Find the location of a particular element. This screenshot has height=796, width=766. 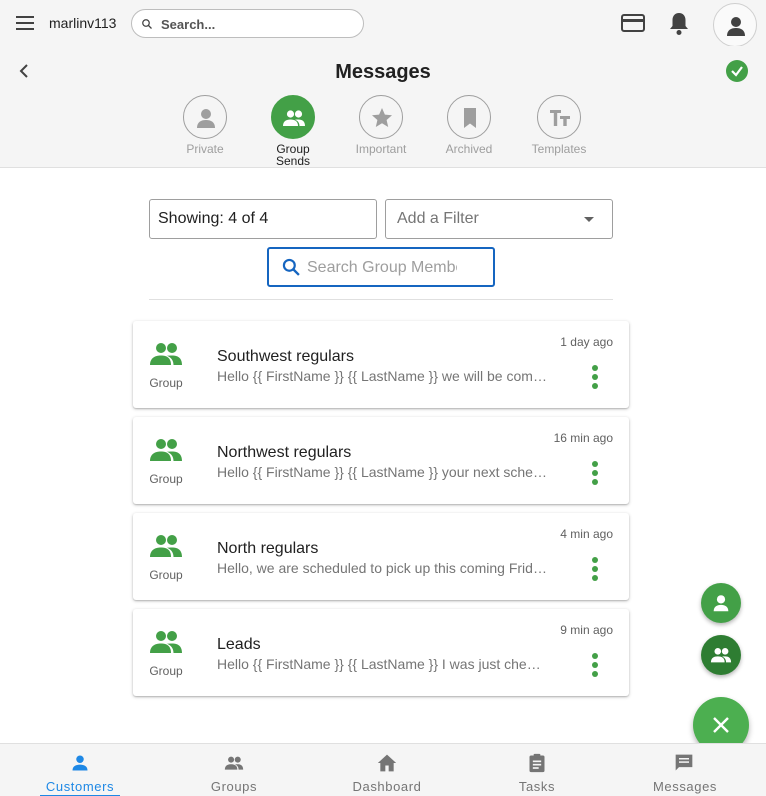

add-filter-select: Add a Filter is located at coordinates (499, 219).